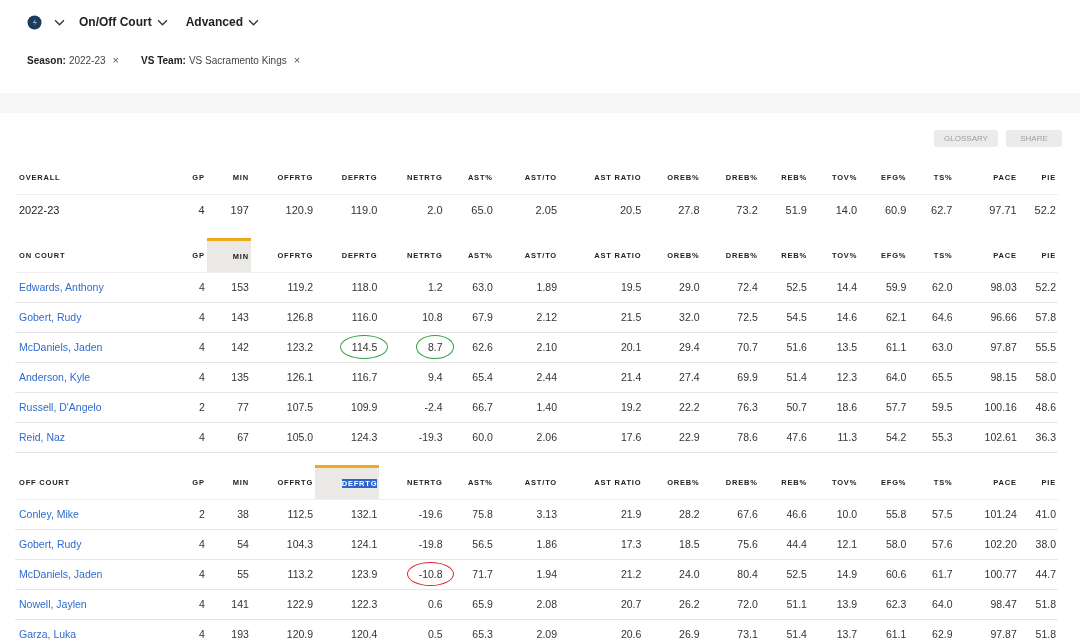 Image resolution: width=1080 pixels, height=640 pixels. I want to click on table-cell: 0.6, so click(412, 604).